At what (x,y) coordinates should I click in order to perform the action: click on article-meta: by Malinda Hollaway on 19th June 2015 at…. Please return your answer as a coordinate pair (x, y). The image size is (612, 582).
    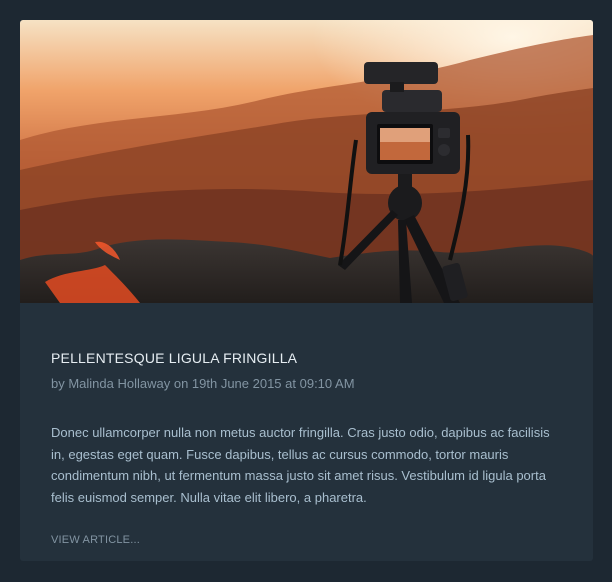
    Looking at the image, I should click on (203, 383).